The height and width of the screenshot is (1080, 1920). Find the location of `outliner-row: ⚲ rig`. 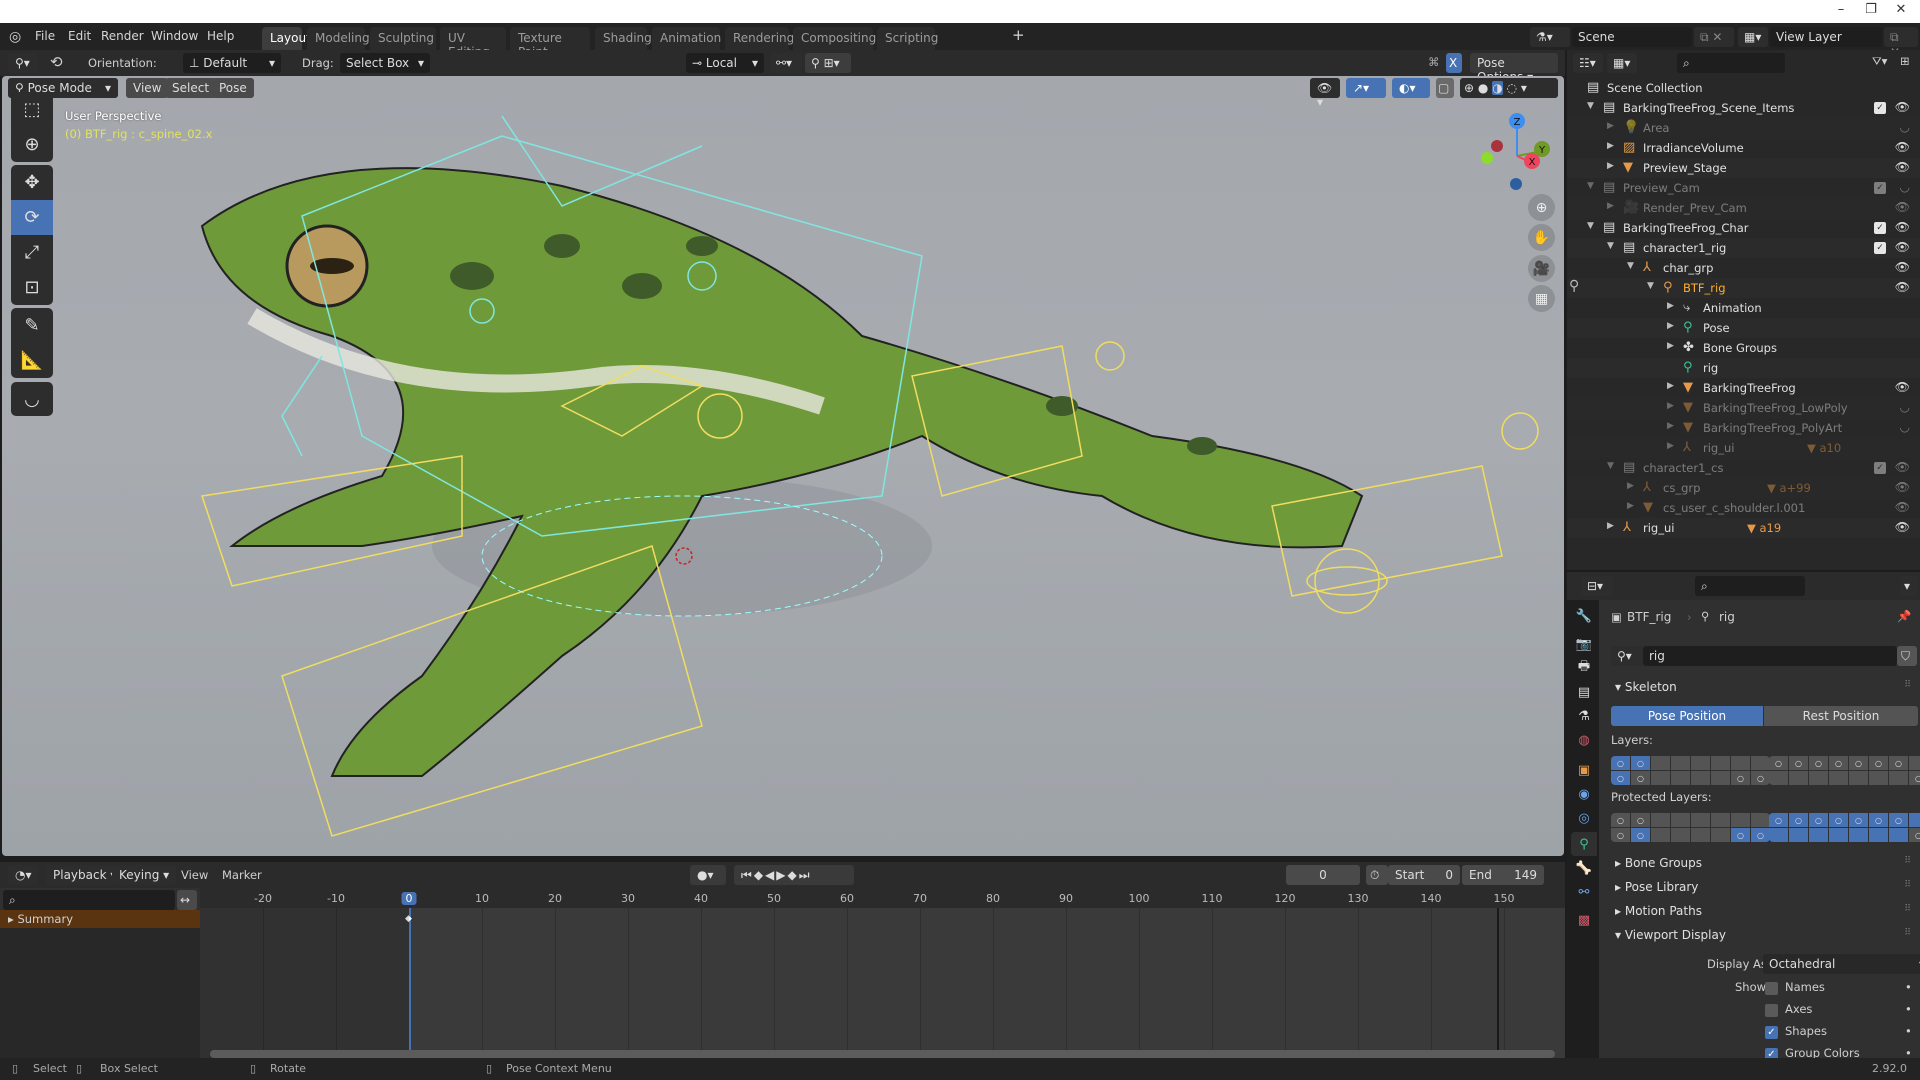

outliner-row: ⚲ rig is located at coordinates (1743, 368).